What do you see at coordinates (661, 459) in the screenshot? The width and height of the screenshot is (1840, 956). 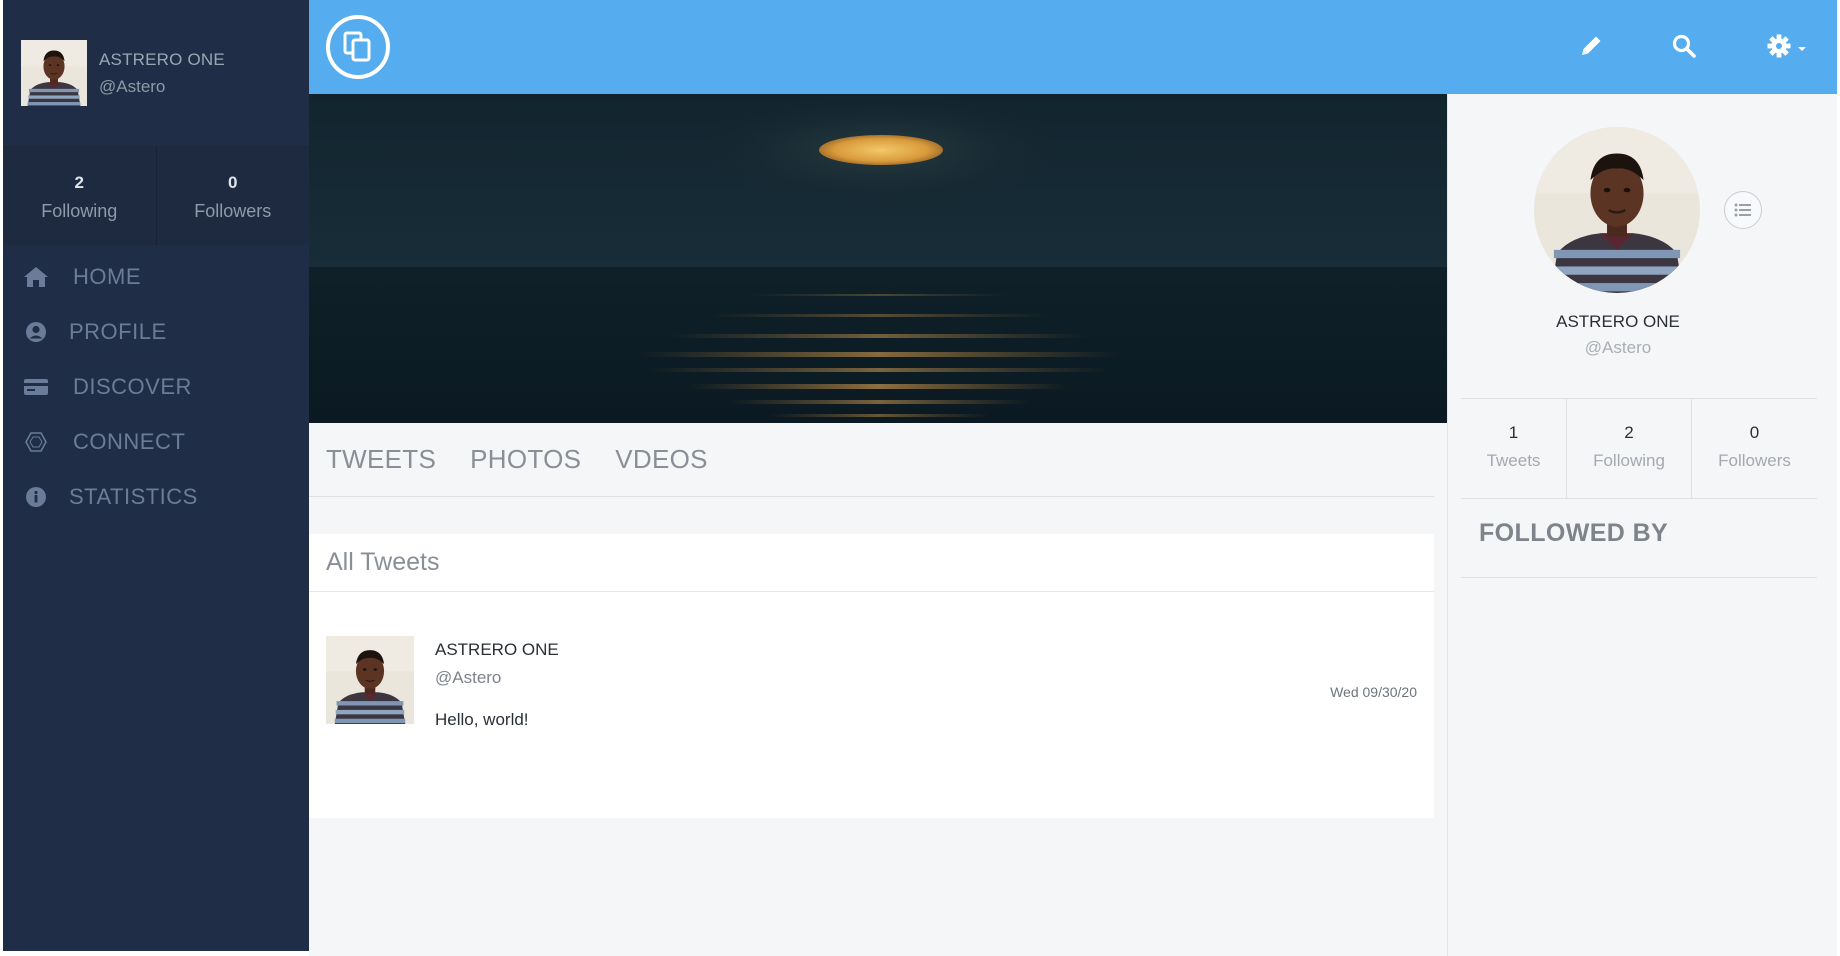 I see `tab-videos: VDEOS` at bounding box center [661, 459].